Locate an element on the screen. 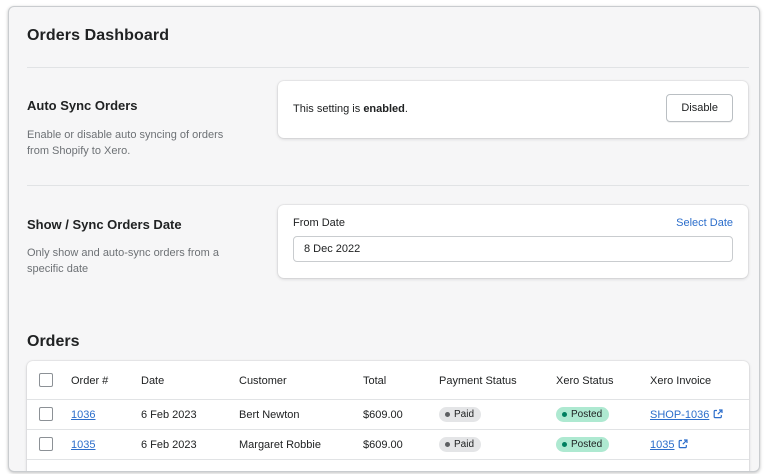 The image size is (768, 474). column-header-date: Date is located at coordinates (153, 381).